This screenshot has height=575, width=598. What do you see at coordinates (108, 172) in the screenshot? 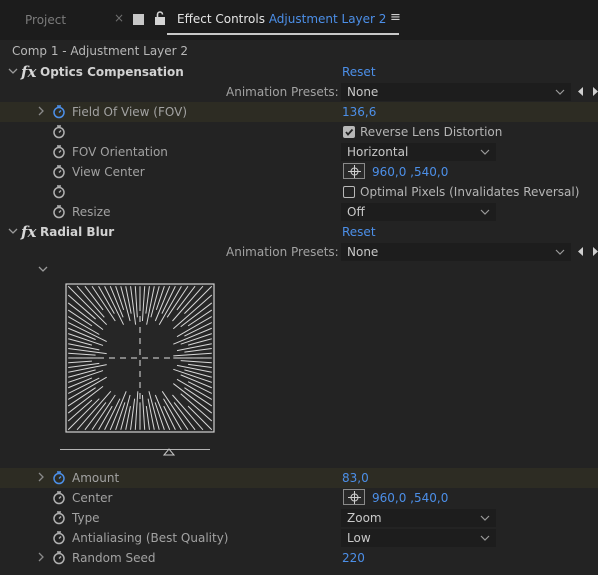
I see `view-center-label: View Center` at bounding box center [108, 172].